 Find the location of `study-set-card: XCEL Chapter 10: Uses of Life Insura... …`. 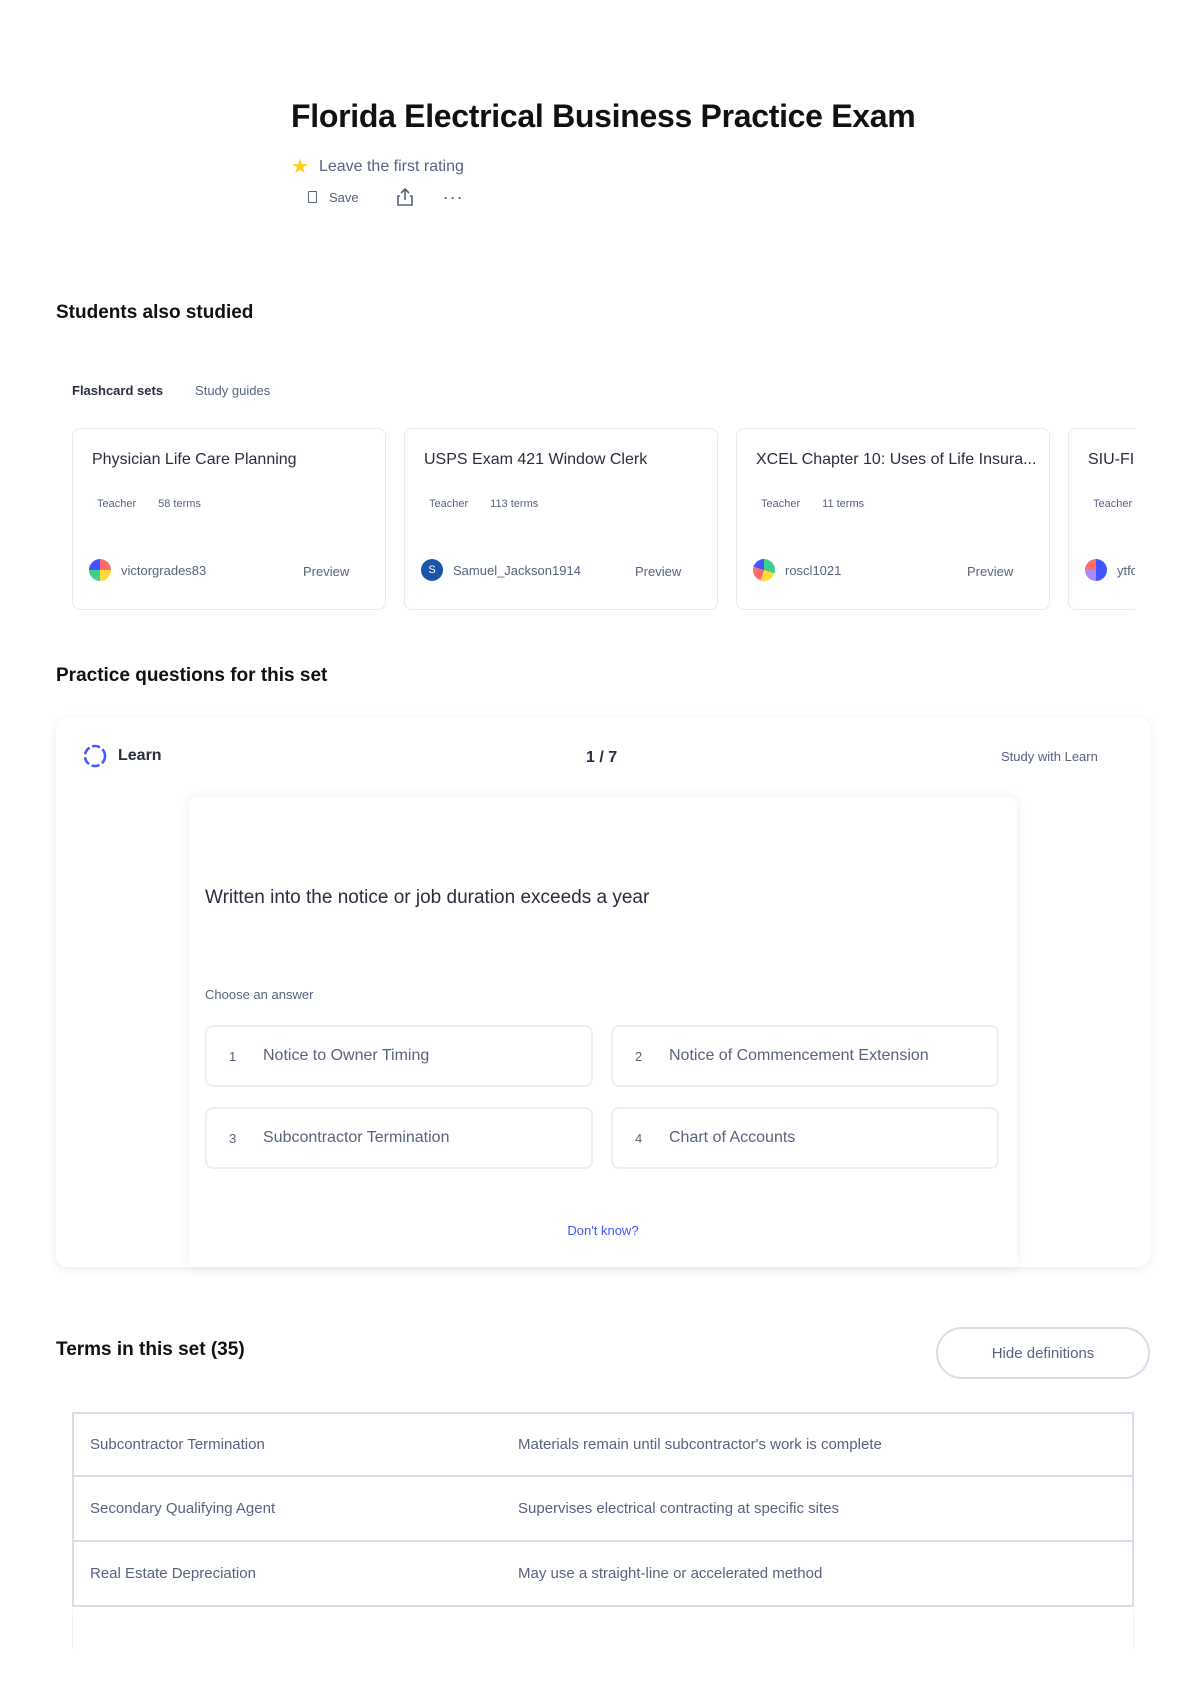

study-set-card: XCEL Chapter 10: Uses of Life Insura... … is located at coordinates (893, 519).